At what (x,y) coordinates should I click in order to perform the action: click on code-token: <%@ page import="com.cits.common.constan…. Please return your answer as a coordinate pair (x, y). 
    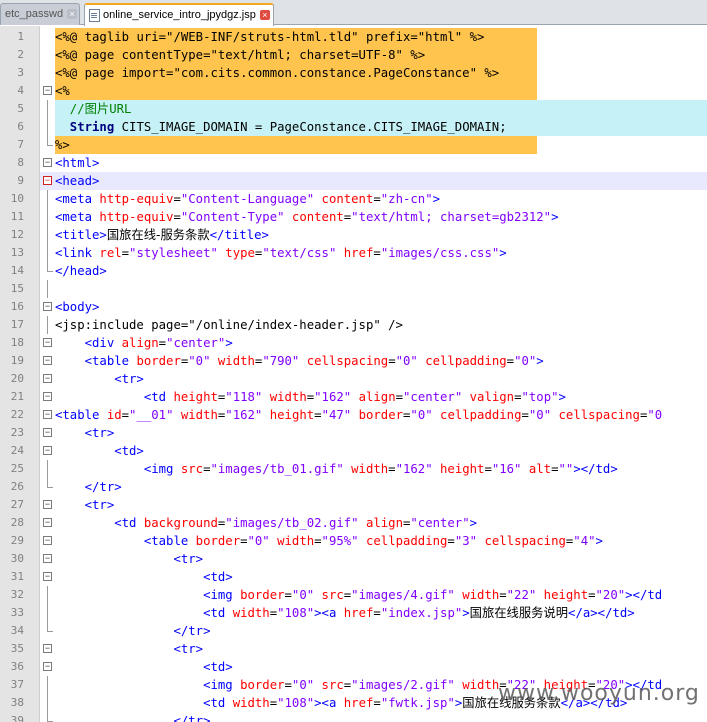
    Looking at the image, I should click on (277, 73).